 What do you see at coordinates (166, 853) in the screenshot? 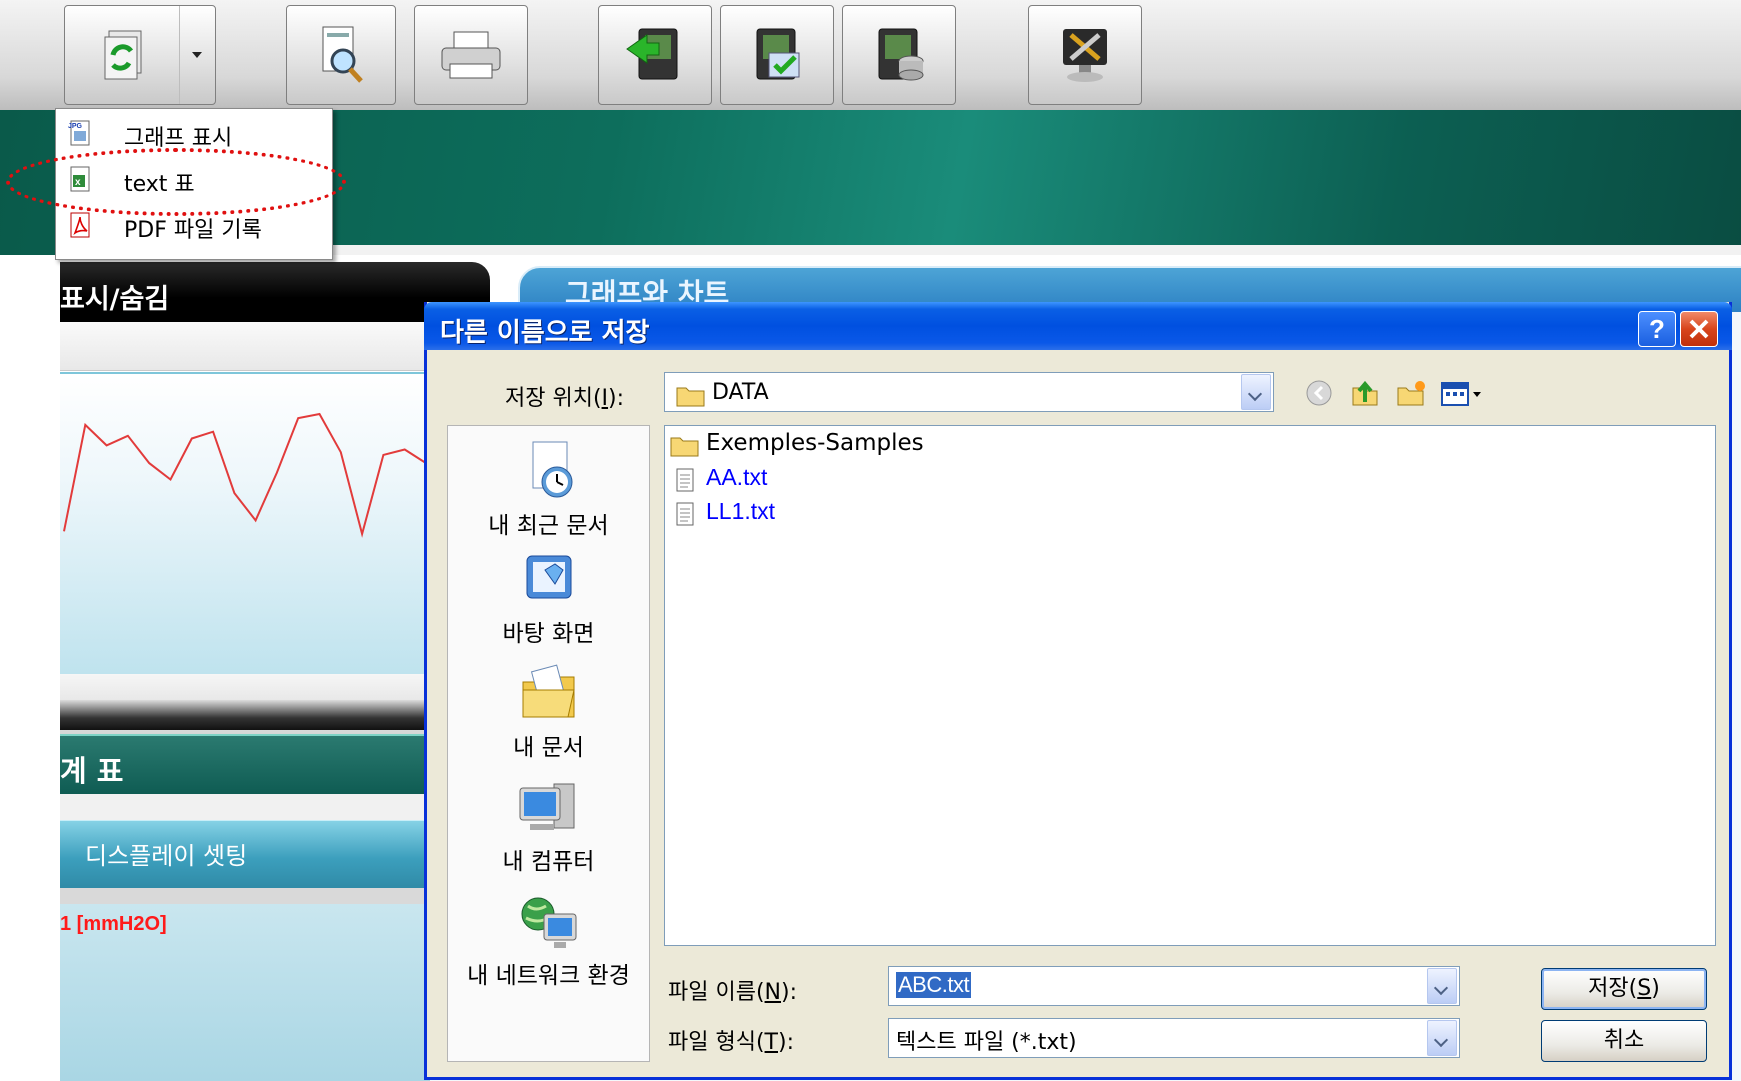
I see `display-setting-label: 디스플레이 셋팅` at bounding box center [166, 853].